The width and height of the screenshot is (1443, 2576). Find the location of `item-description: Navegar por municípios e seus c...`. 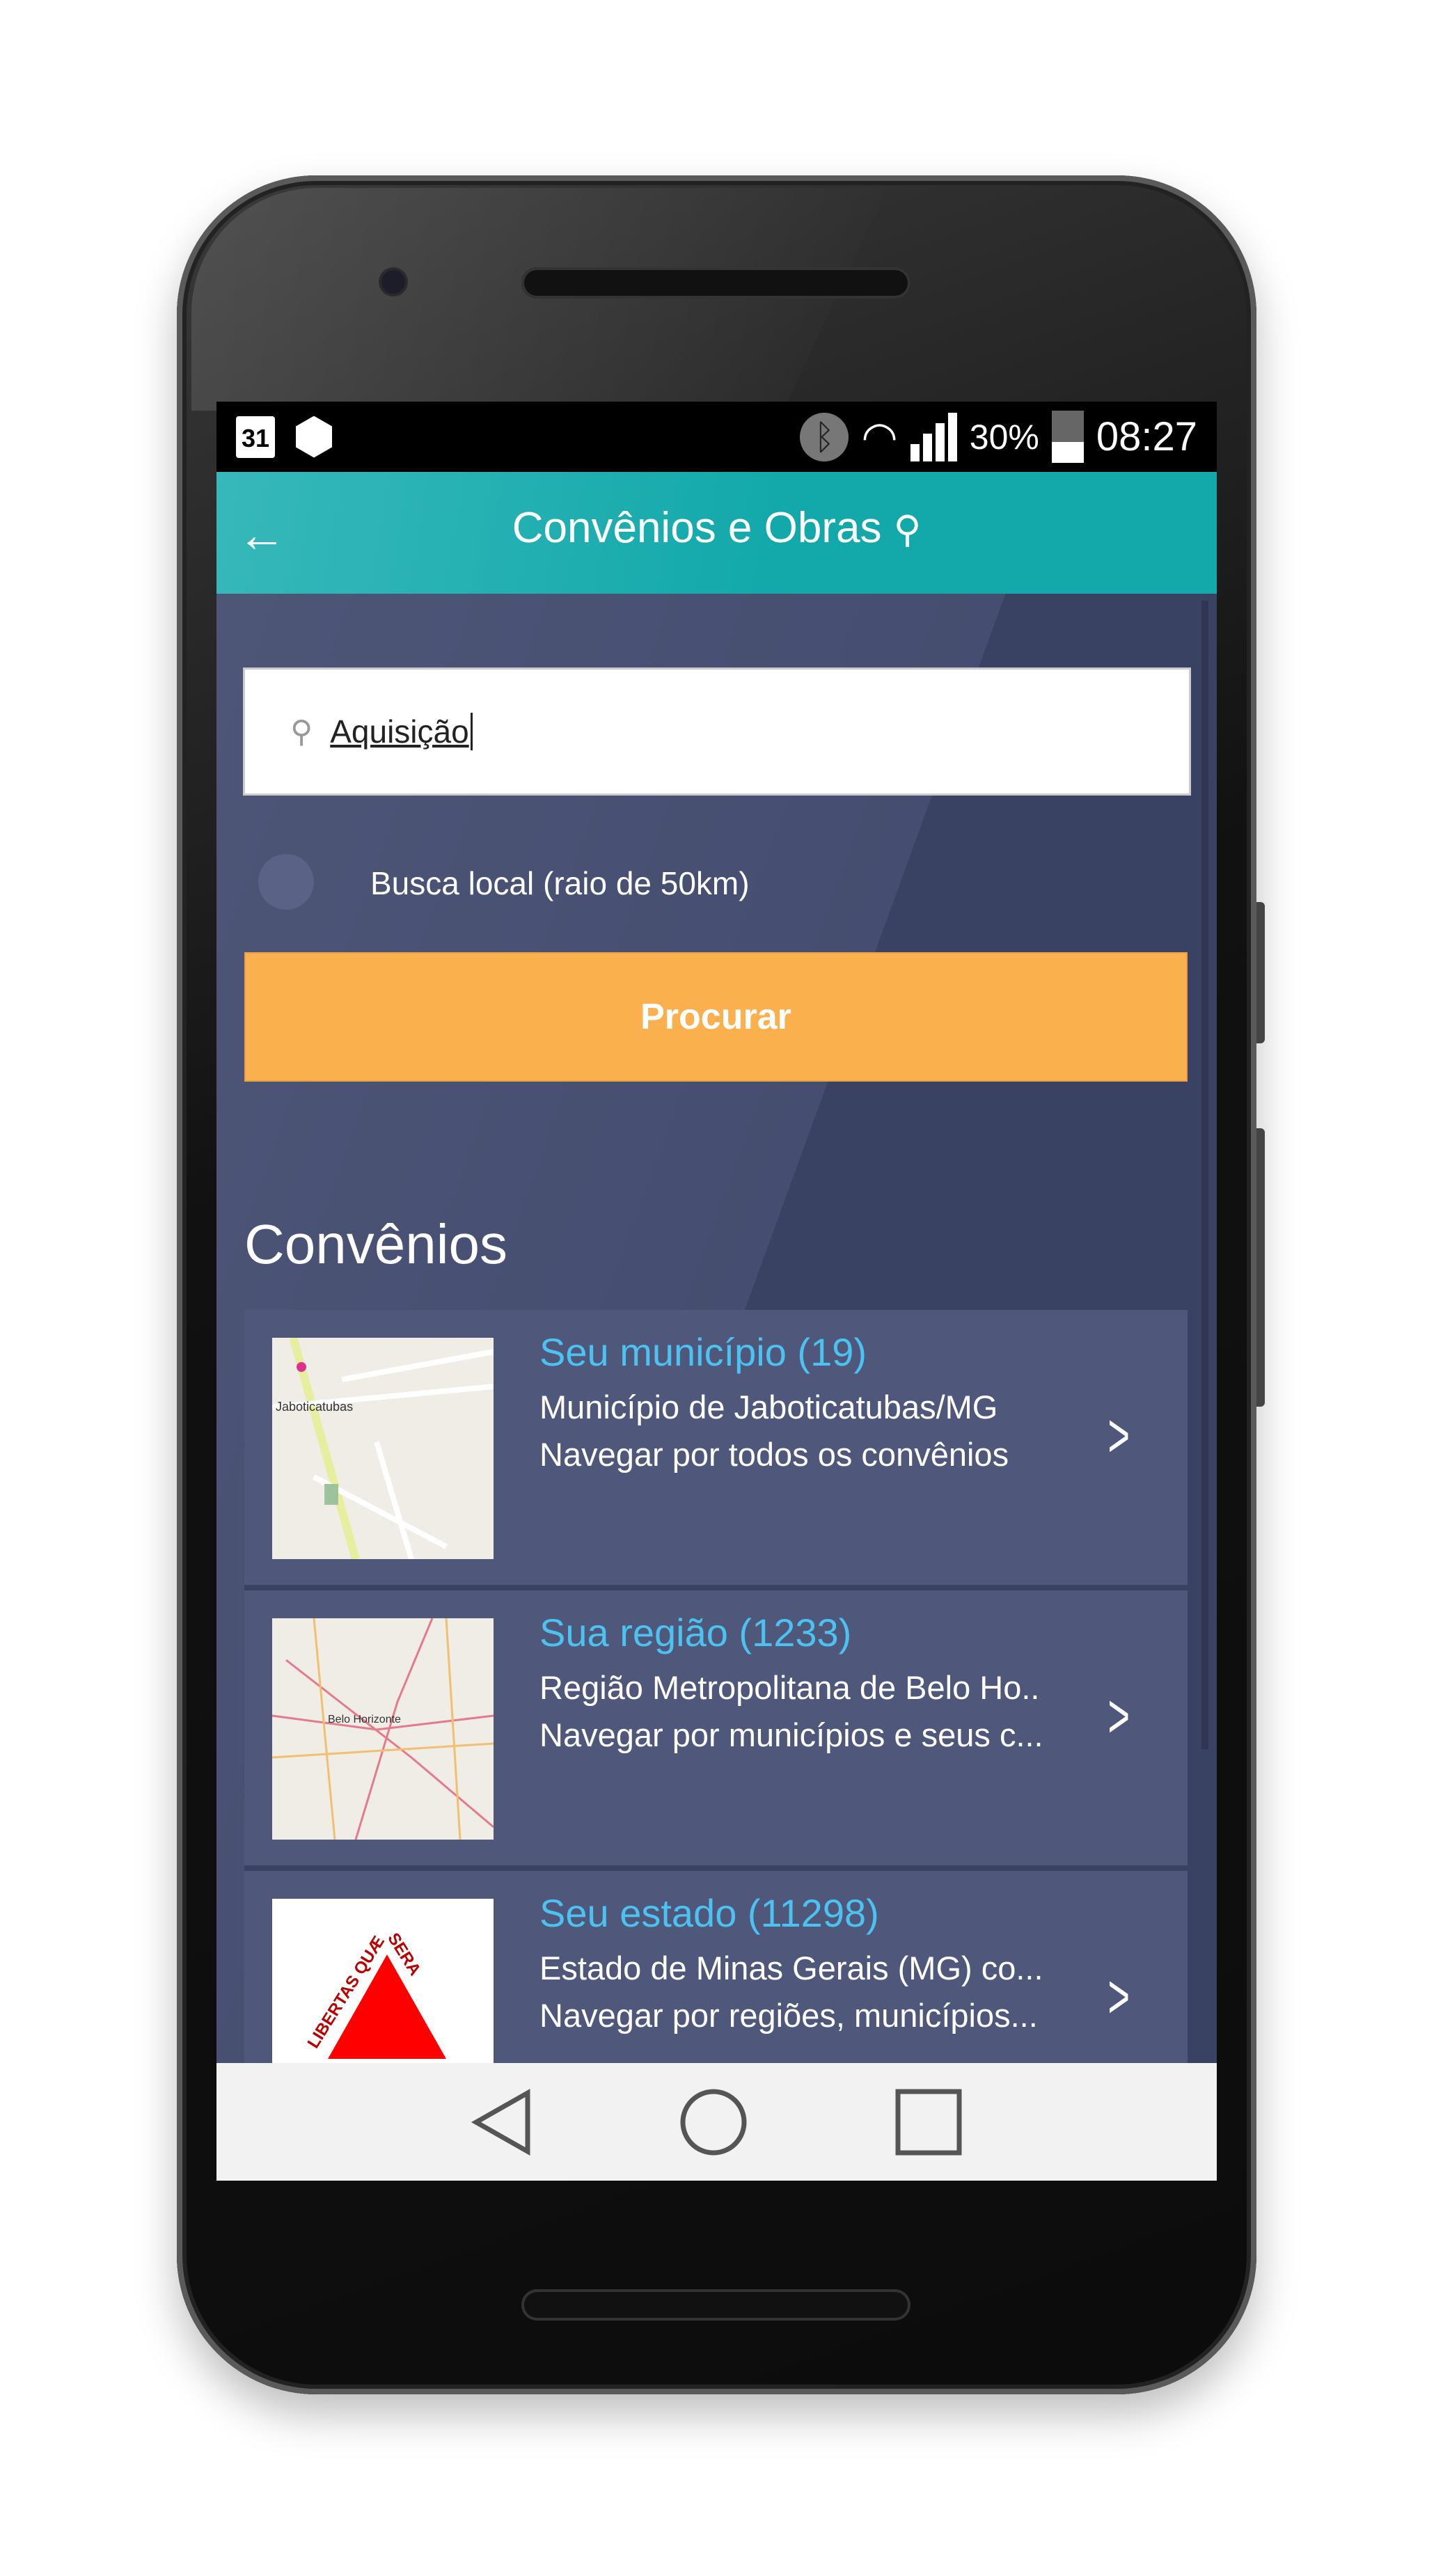

item-description: Navegar por municípios e seus c... is located at coordinates (791, 1734).